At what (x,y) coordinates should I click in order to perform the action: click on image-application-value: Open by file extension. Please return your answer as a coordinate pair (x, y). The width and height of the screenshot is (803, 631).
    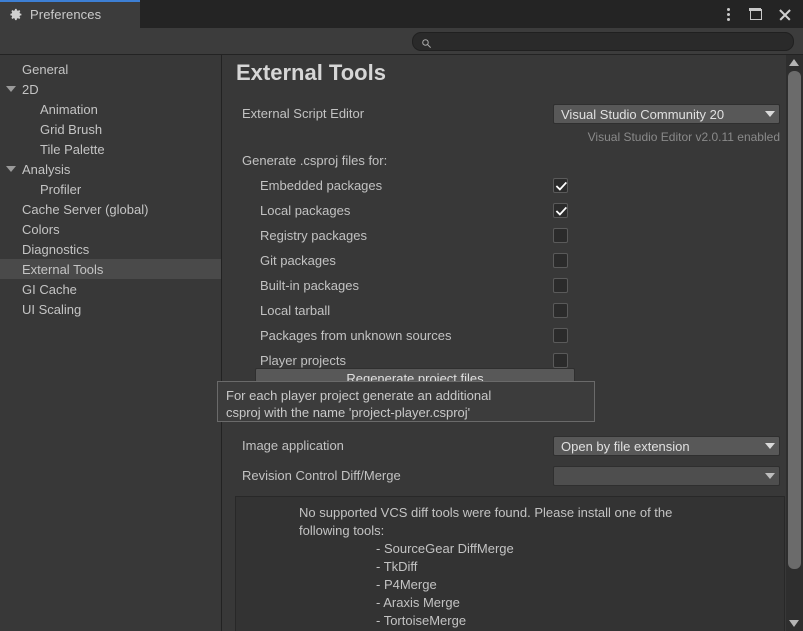
    Looking at the image, I should click on (625, 446).